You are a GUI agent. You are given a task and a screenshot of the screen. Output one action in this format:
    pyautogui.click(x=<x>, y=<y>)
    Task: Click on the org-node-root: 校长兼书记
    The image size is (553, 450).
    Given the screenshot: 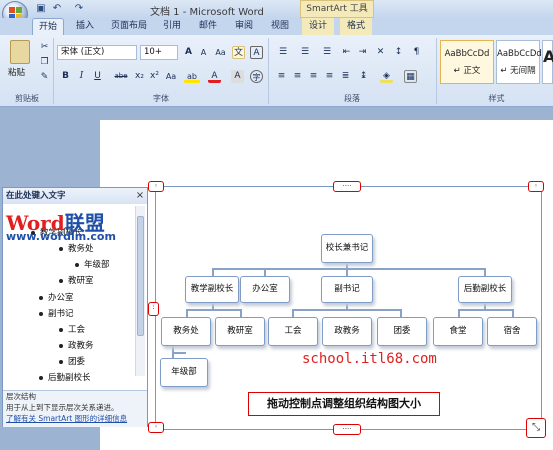 What is the action you would take?
    pyautogui.click(x=347, y=248)
    